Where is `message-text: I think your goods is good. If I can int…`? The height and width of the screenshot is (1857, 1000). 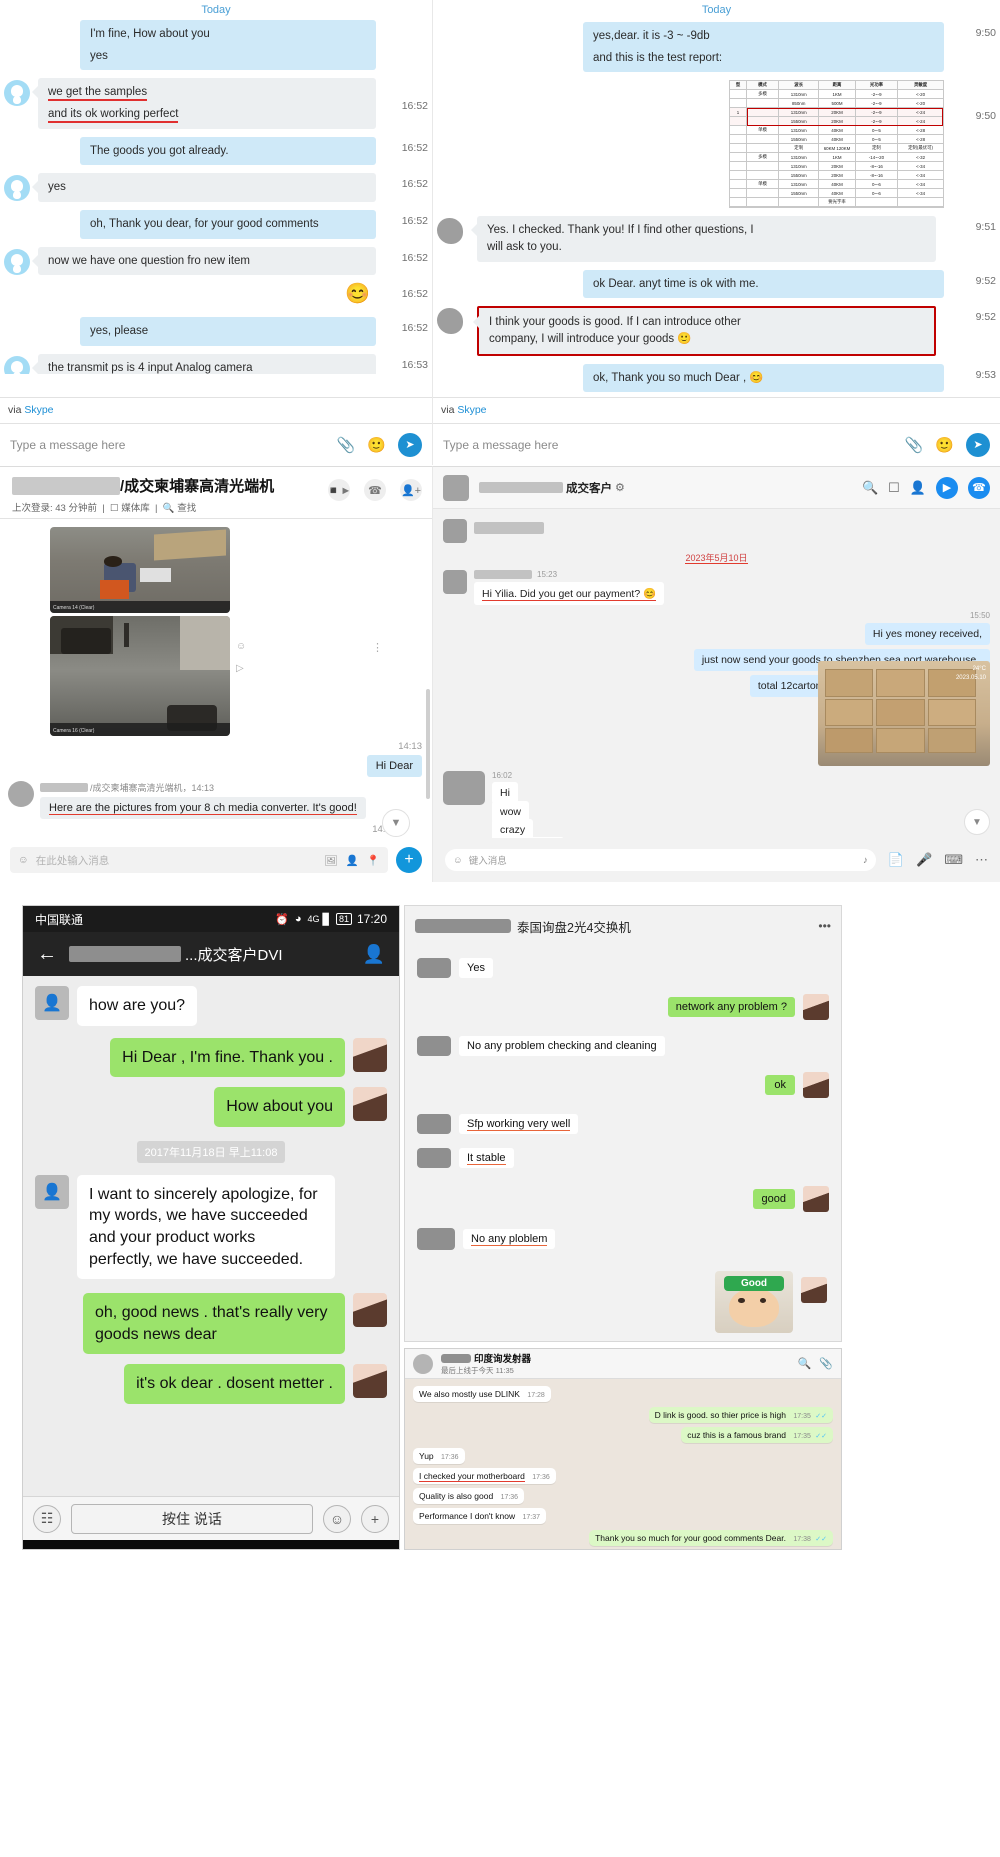 message-text: I think your goods is good. If I can int… is located at coordinates (615, 322).